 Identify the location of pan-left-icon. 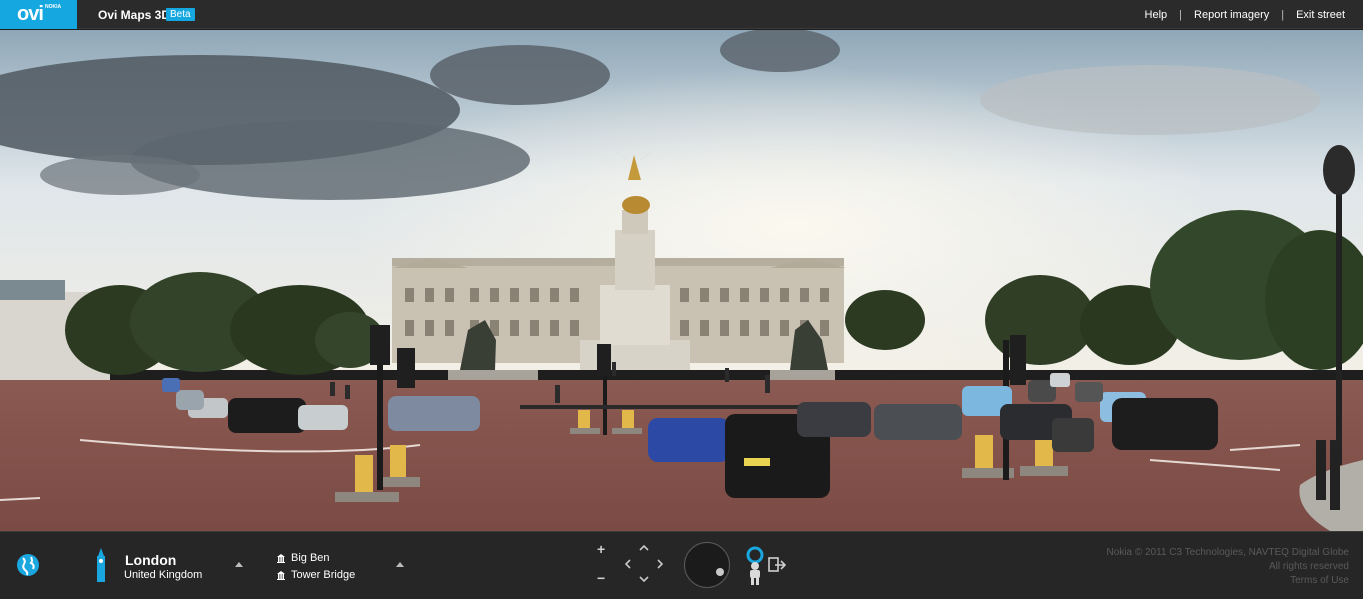
(628, 564).